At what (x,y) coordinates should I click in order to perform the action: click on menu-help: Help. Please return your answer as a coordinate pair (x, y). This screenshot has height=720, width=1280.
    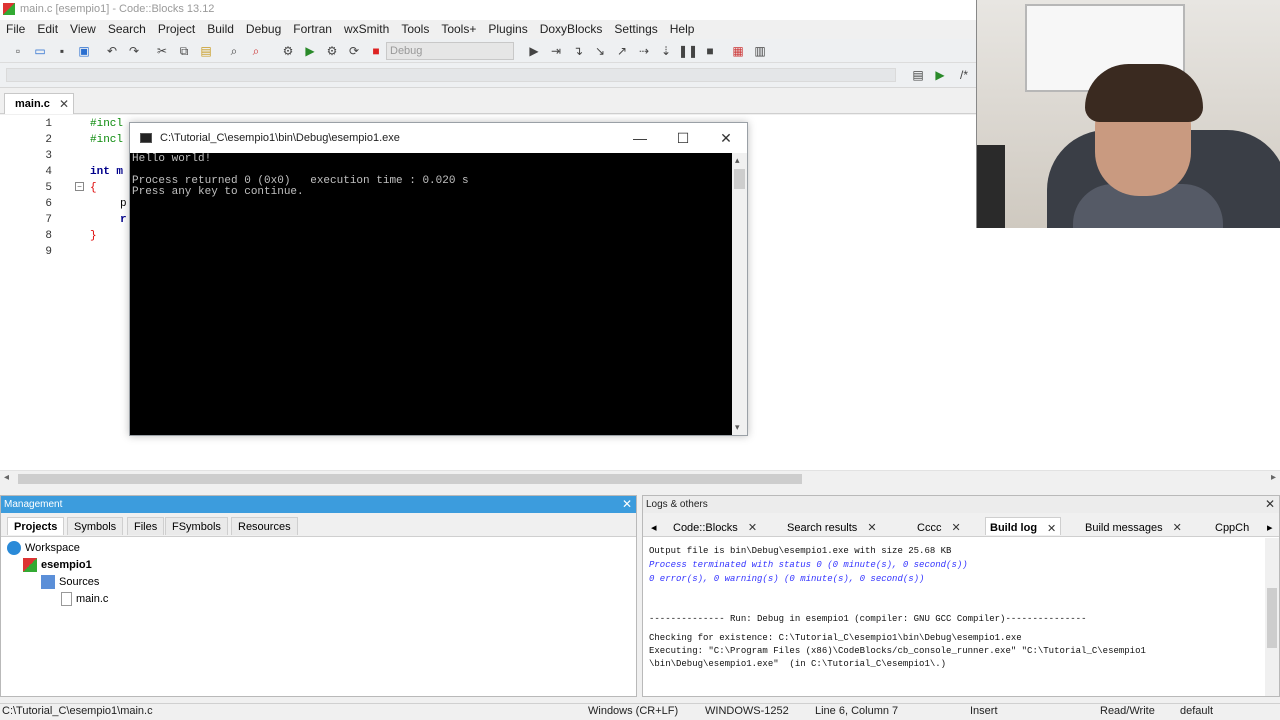
    Looking at the image, I should click on (682, 29).